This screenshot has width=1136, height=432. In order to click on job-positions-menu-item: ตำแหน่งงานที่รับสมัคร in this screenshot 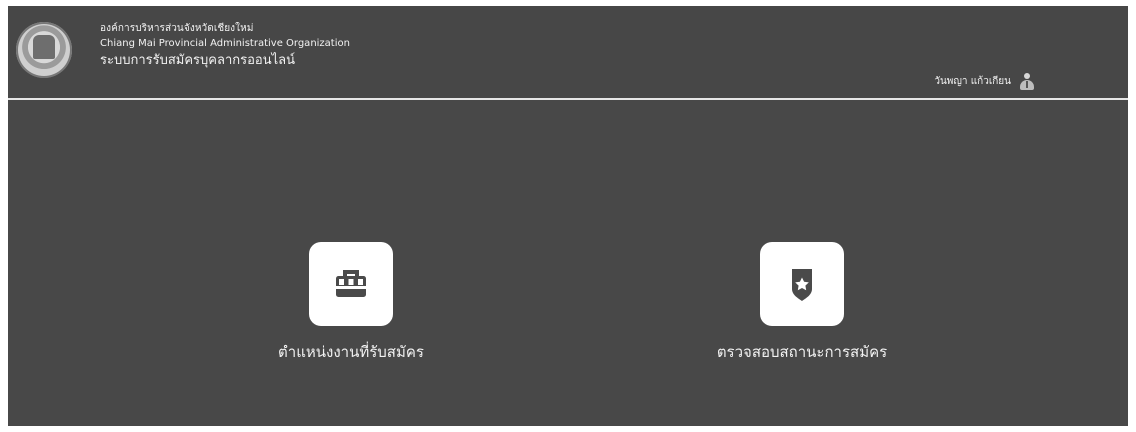, I will do `click(351, 317)`.